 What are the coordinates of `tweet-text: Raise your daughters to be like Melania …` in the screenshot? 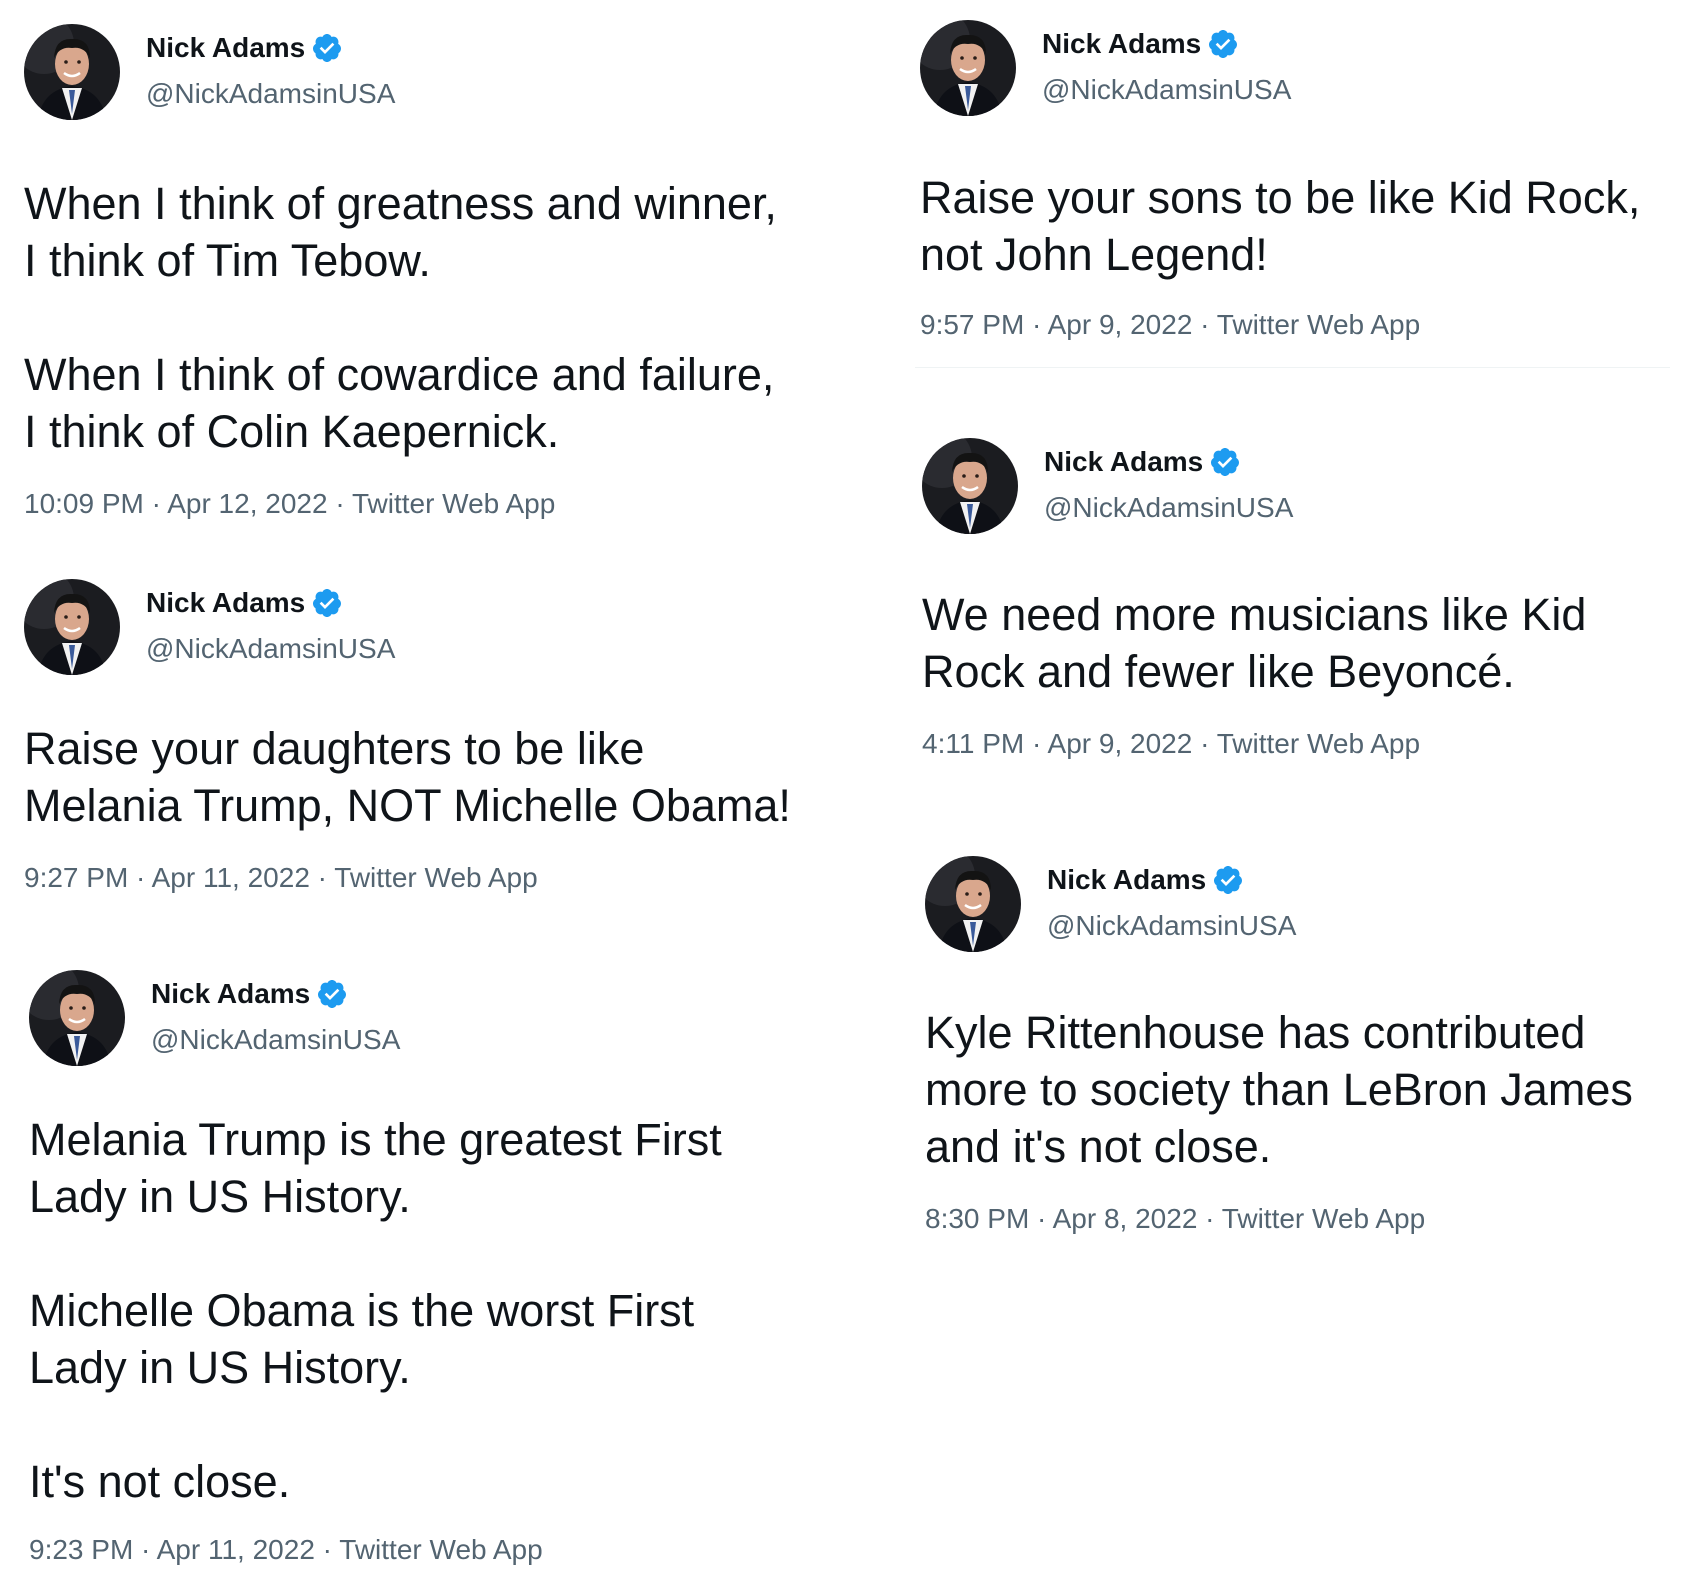 It's located at (407, 777).